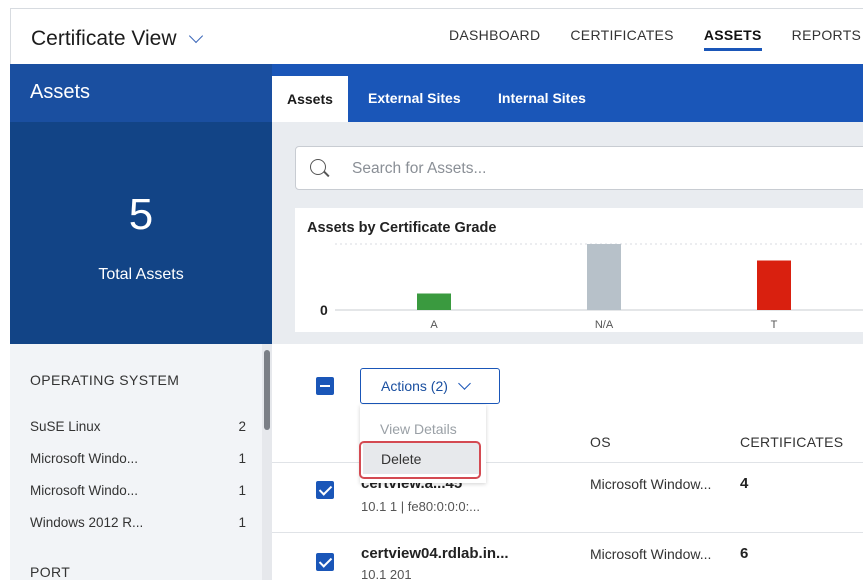 This screenshot has height=580, width=863. I want to click on os-filter-count: 2, so click(242, 426).